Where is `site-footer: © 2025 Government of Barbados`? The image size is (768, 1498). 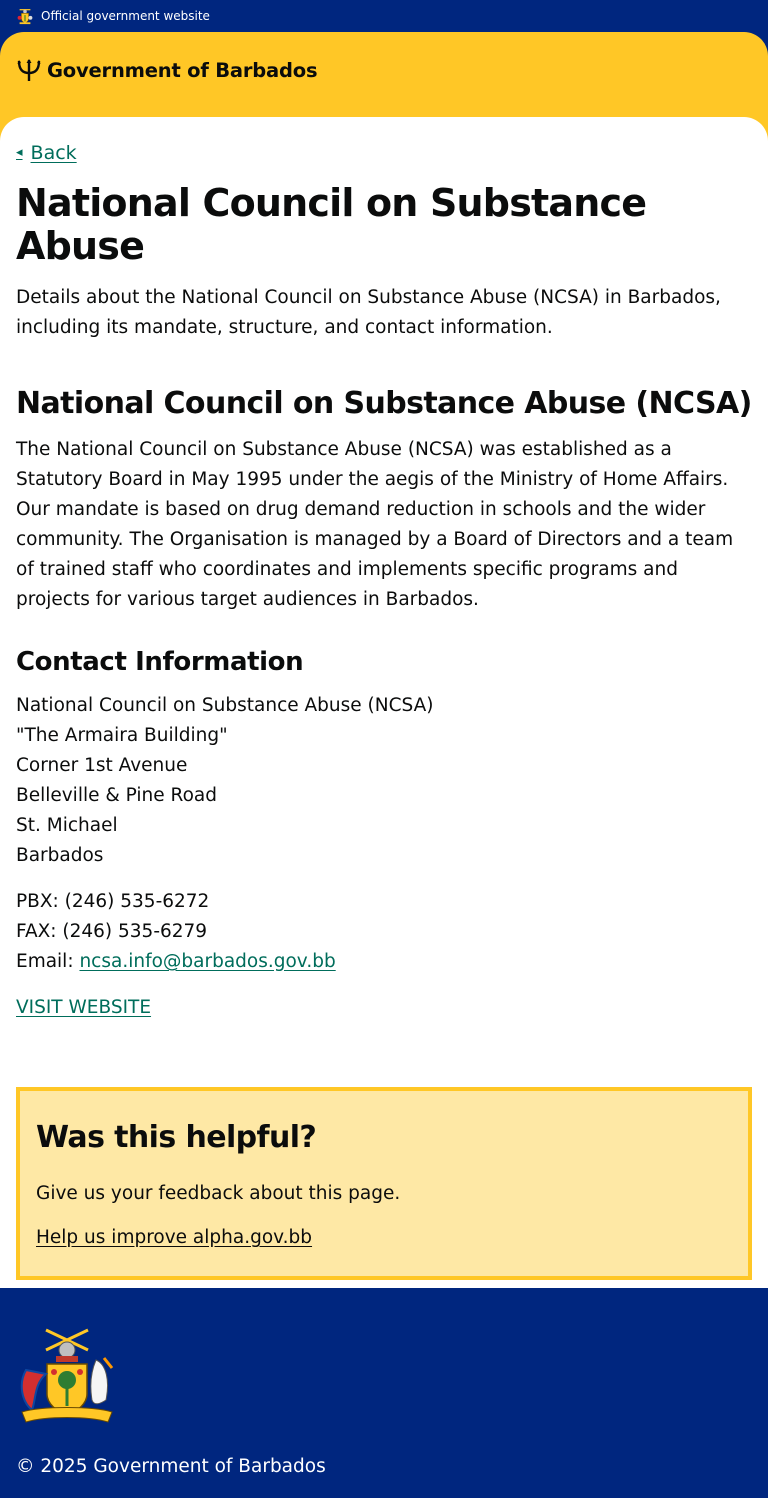
site-footer: © 2025 Government of Barbados is located at coordinates (384, 1393).